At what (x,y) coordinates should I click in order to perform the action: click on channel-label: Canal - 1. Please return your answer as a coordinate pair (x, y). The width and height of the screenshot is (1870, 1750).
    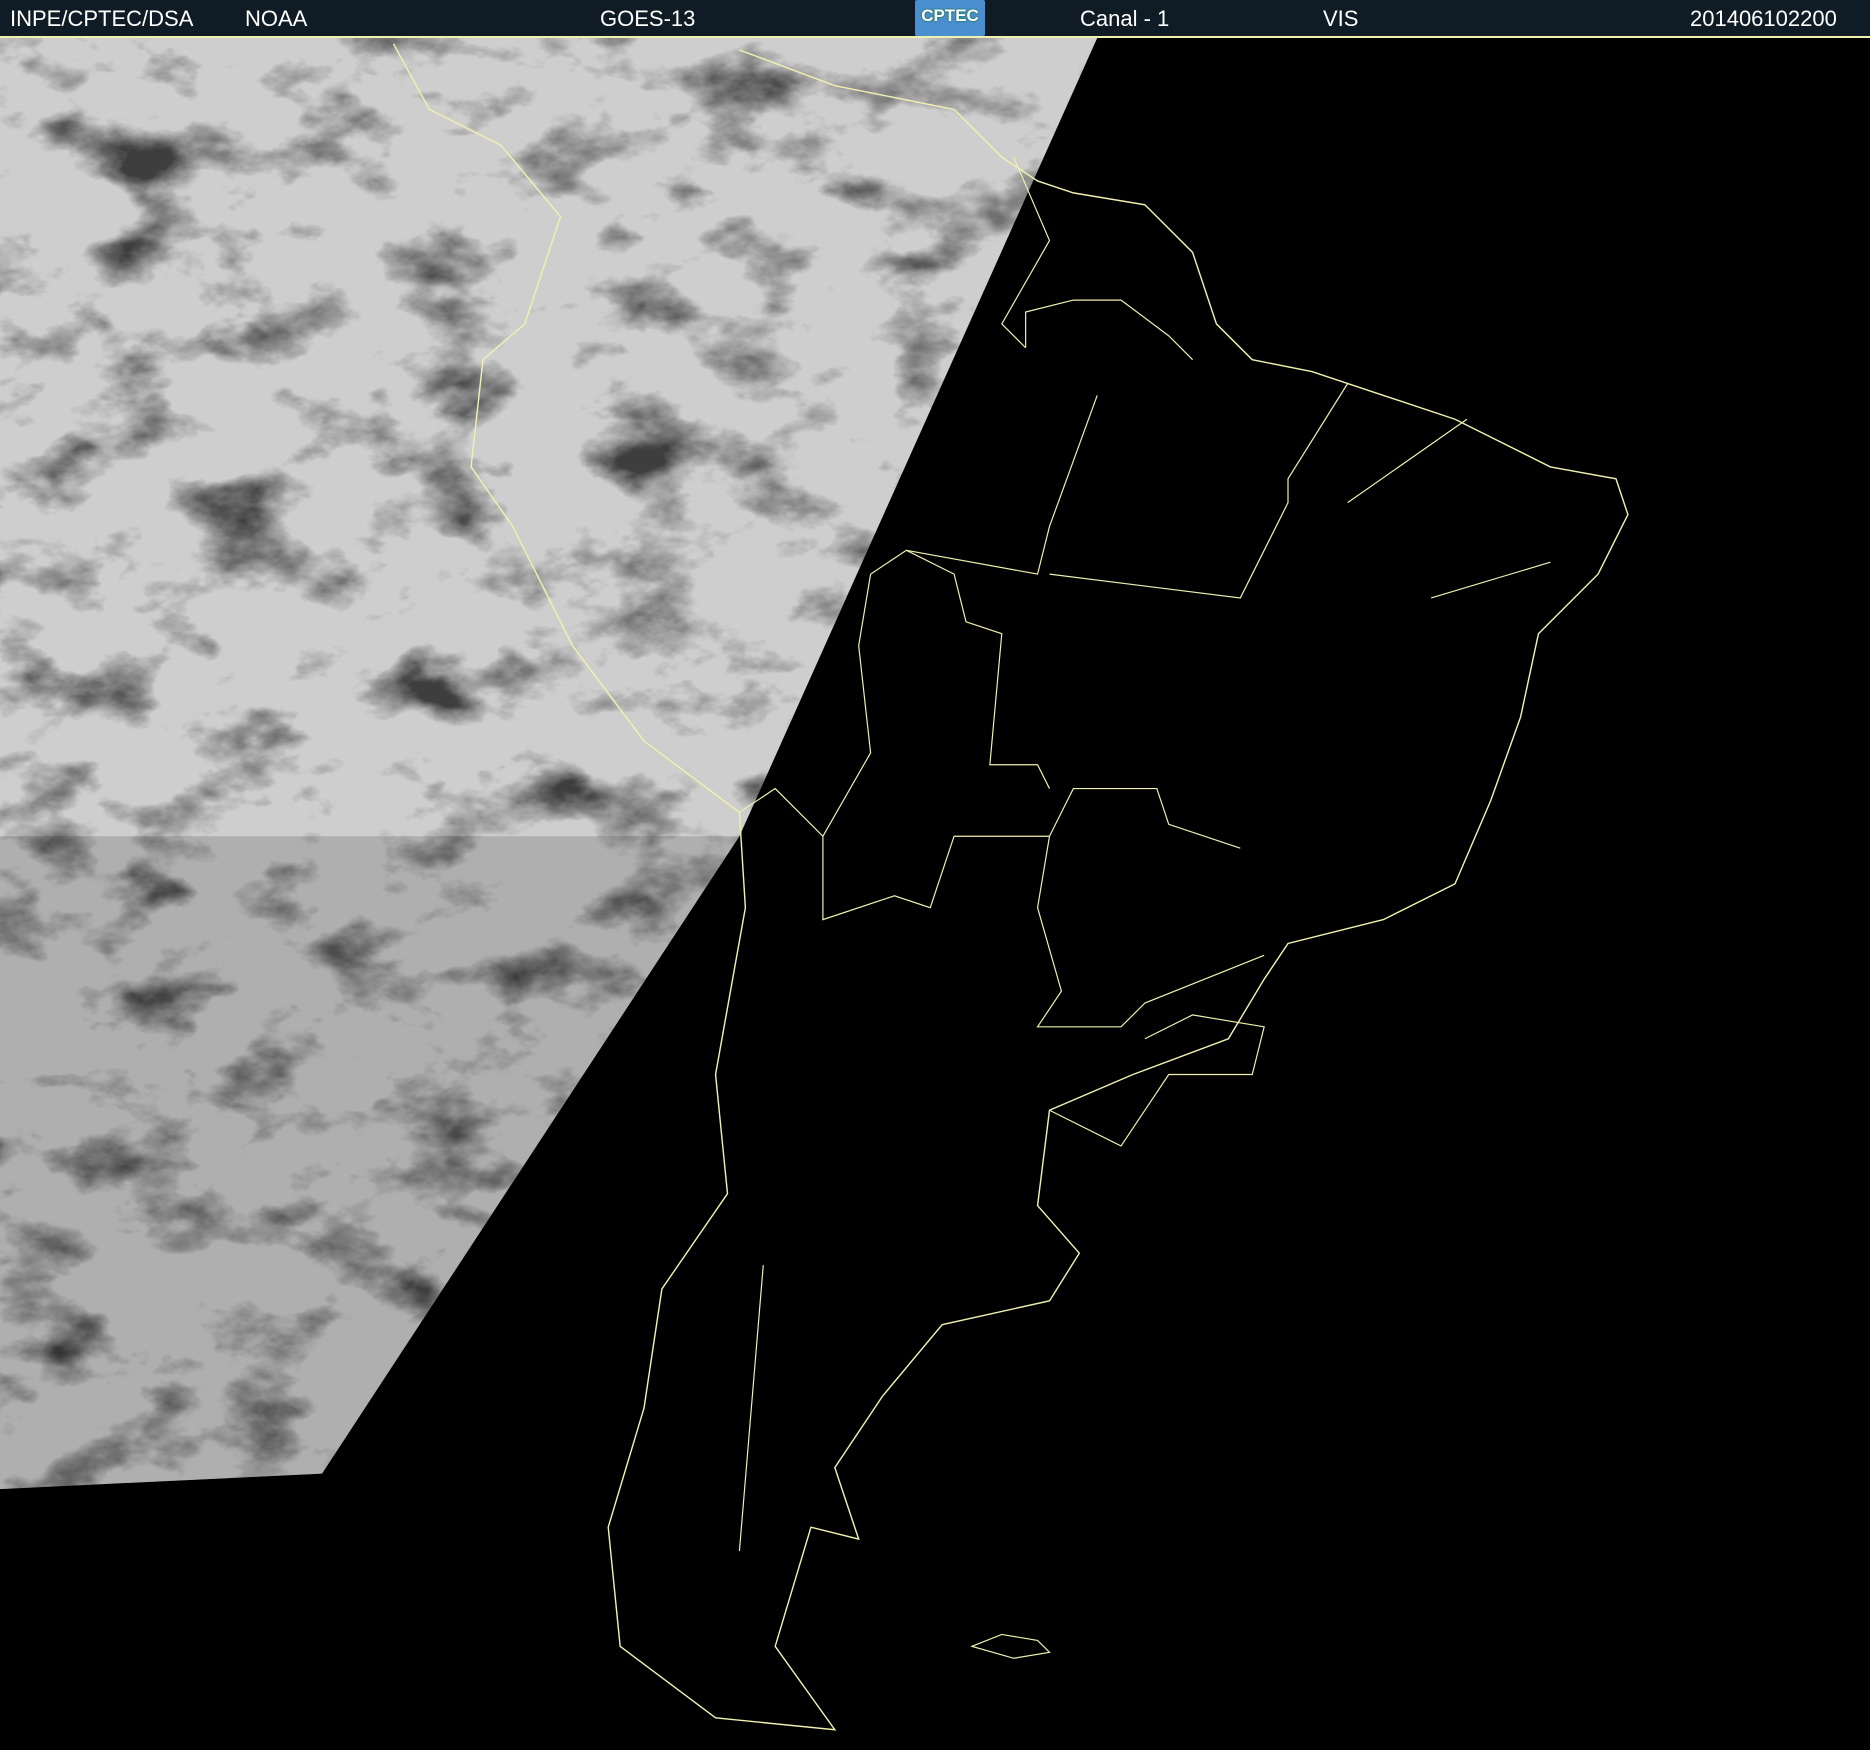
    Looking at the image, I should click on (1125, 18).